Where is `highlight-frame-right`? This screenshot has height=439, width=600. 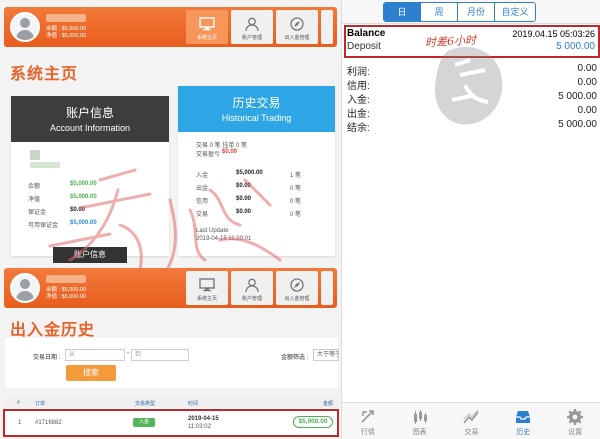
highlight-frame-right is located at coordinates (472, 41).